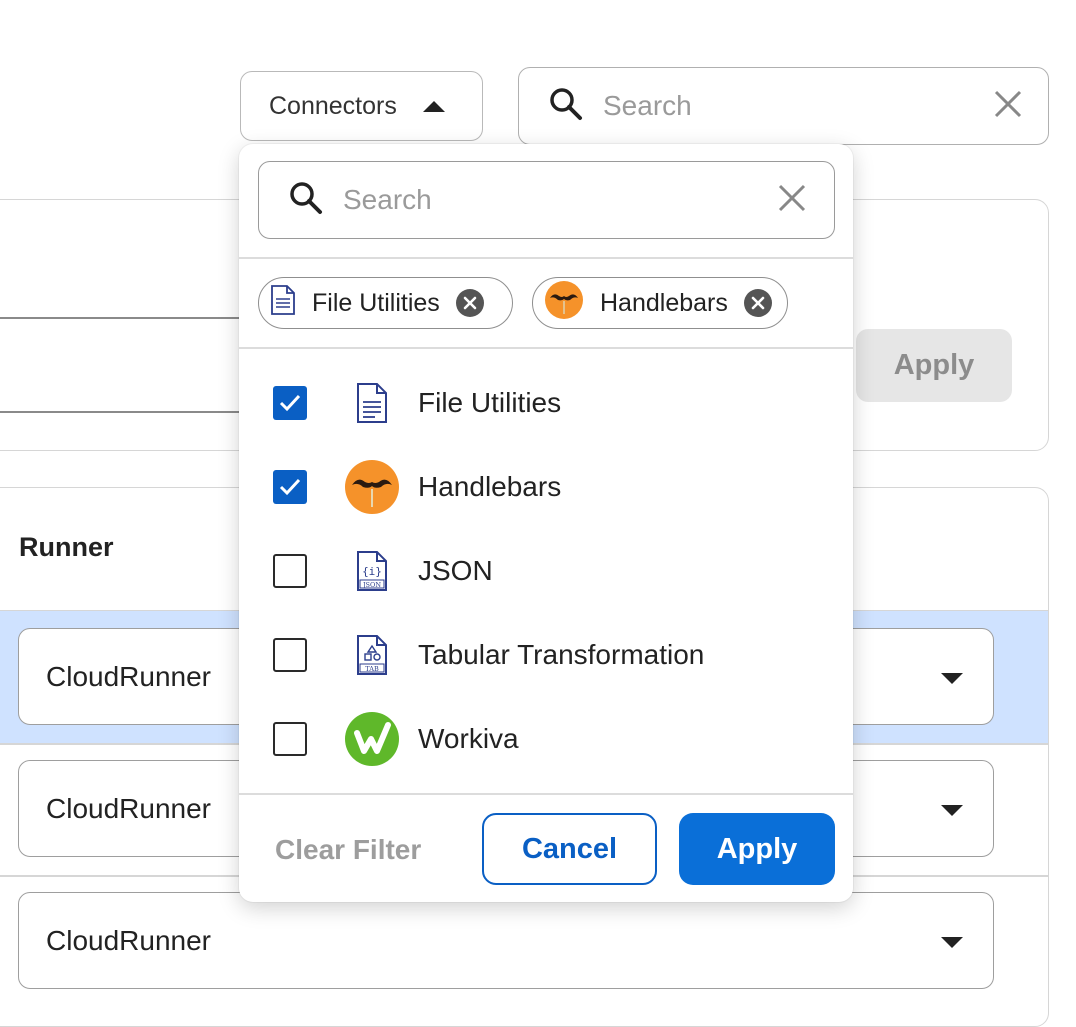 The width and height of the screenshot is (1076, 1027). Describe the element at coordinates (490, 402) in the screenshot. I see `option-label: File Utilities` at that location.